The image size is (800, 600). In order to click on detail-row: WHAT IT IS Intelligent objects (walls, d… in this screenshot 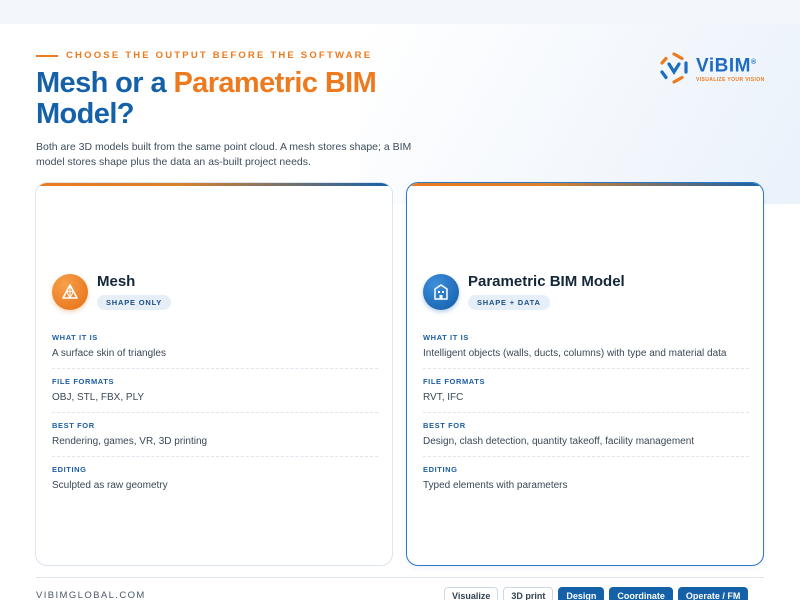, I will do `click(586, 347)`.